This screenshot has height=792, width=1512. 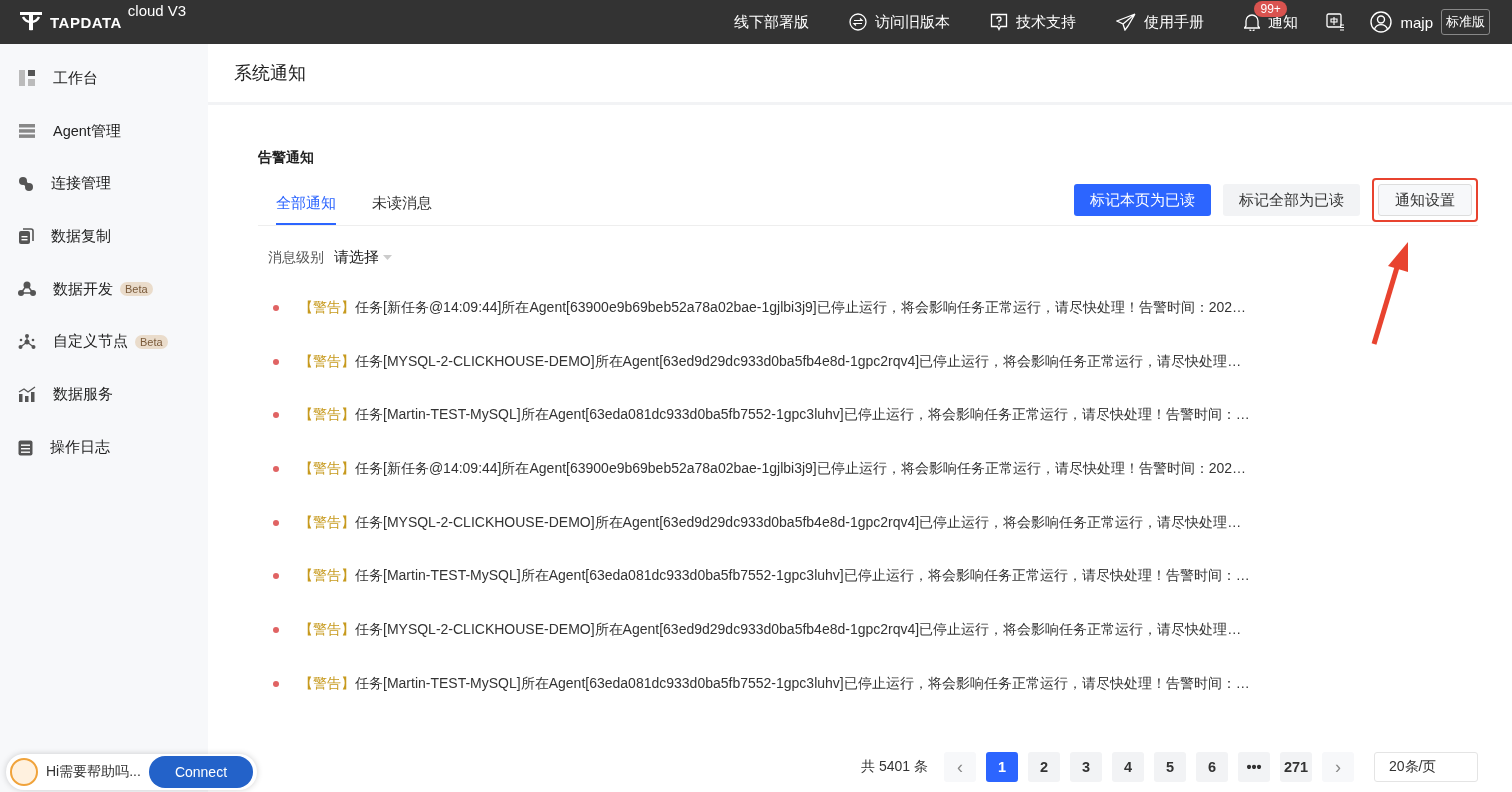 I want to click on plan-badge: 标准版, so click(x=1465, y=22).